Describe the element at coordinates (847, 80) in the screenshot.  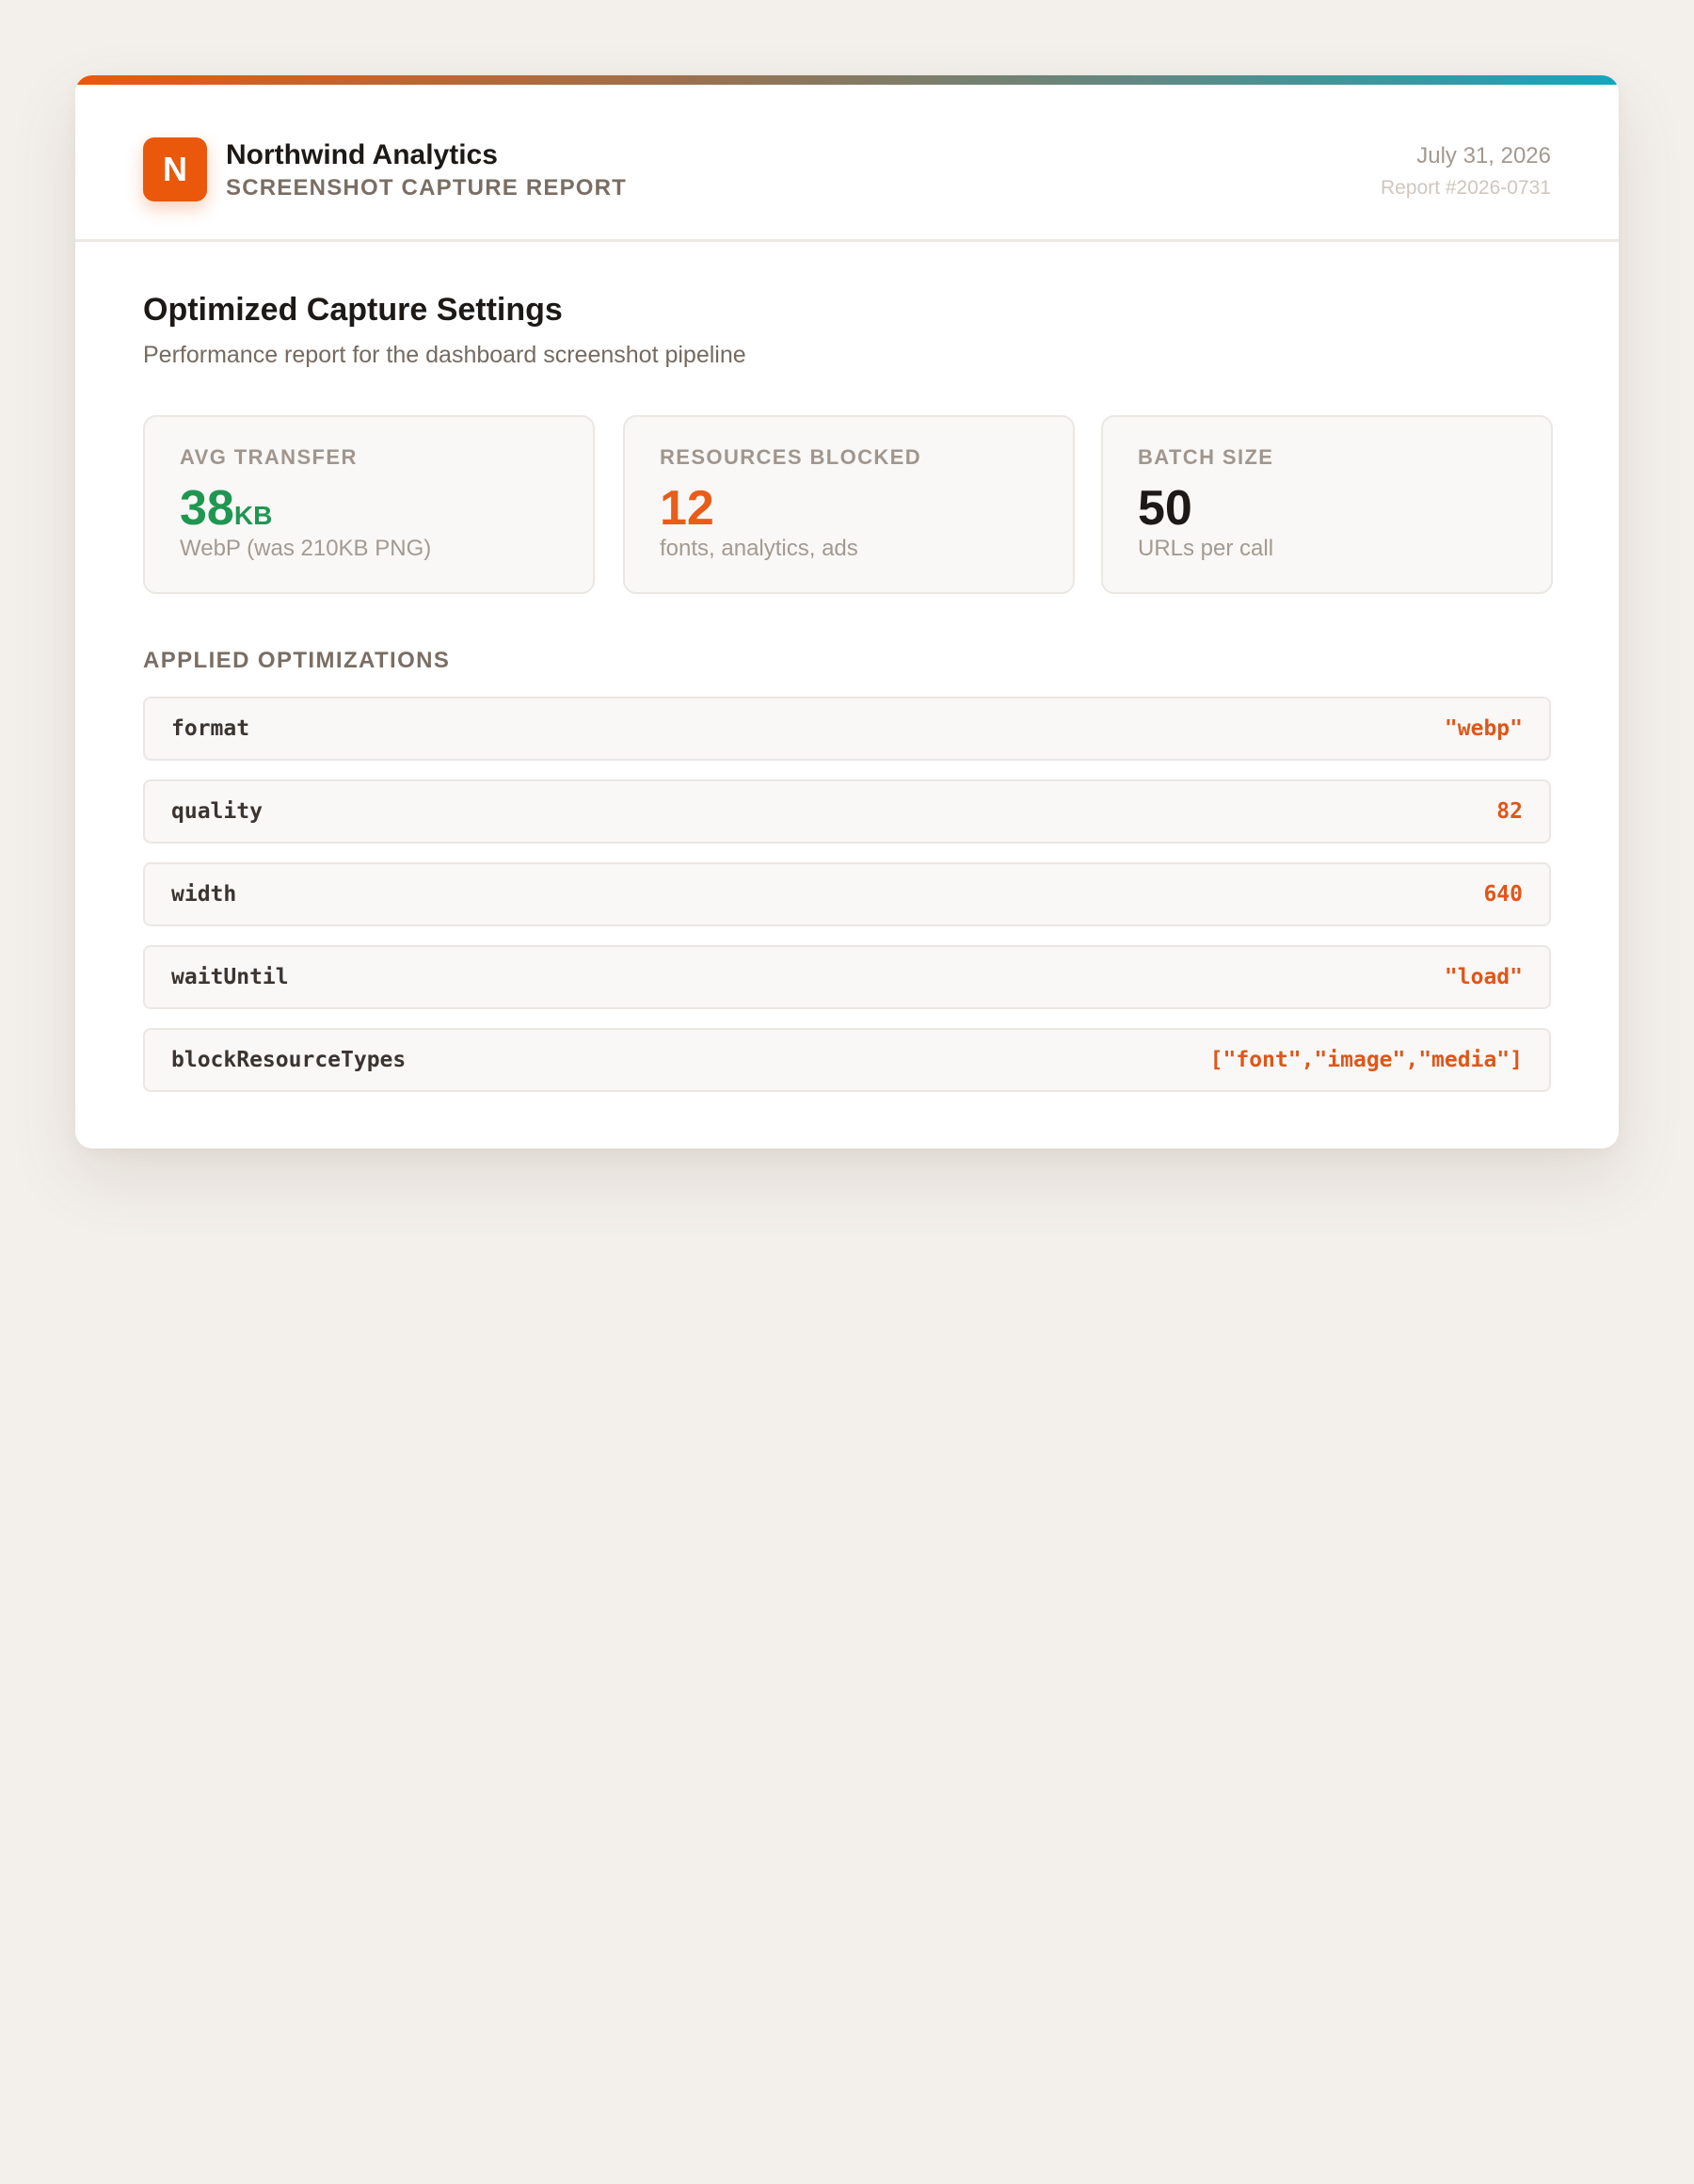
I see `accent-bar` at that location.